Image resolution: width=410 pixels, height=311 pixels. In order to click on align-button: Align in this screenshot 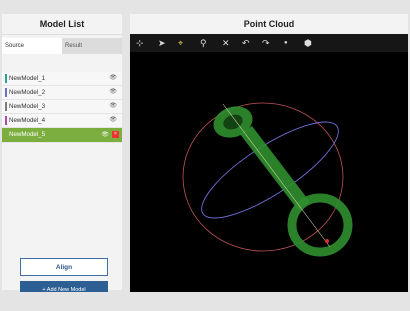, I will do `click(64, 267)`.